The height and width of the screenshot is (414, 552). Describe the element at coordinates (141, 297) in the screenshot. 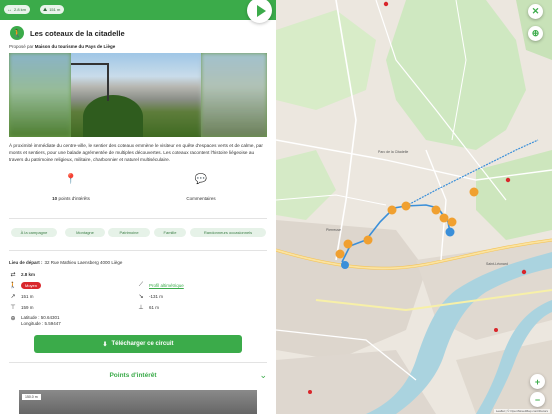

I see `descent-icon: ↘` at that location.